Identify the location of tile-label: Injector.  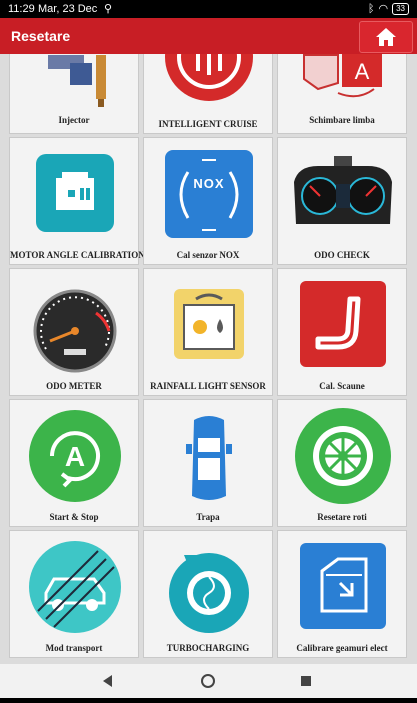
(74, 120).